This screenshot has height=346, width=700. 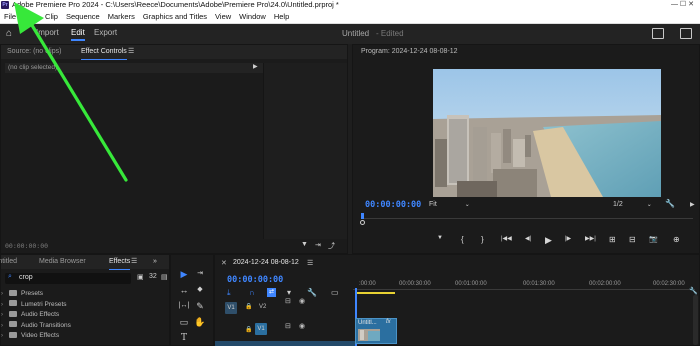 I want to click on zoom-handle, so click(x=362, y=222).